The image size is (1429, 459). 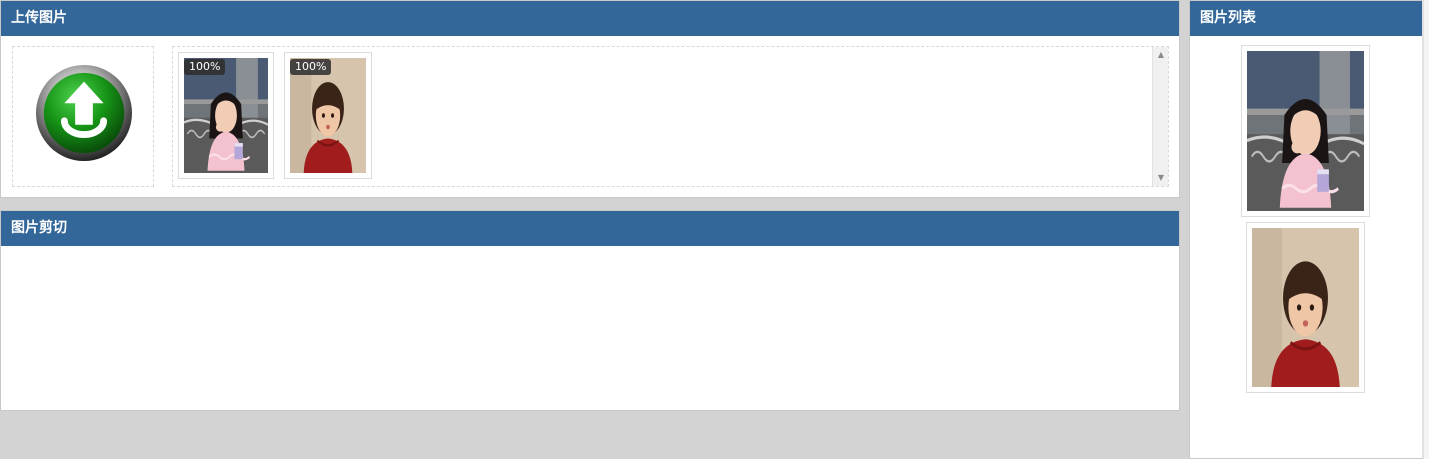 I want to click on upload-panel-title: 上传图片, so click(x=590, y=18).